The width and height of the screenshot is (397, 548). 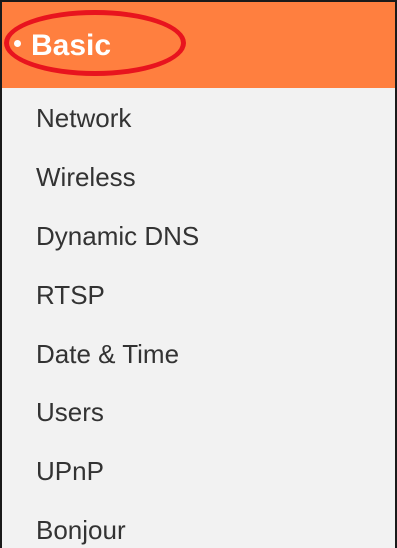 What do you see at coordinates (117, 236) in the screenshot?
I see `menu-item-dynamic-dns: Dynamic DNS` at bounding box center [117, 236].